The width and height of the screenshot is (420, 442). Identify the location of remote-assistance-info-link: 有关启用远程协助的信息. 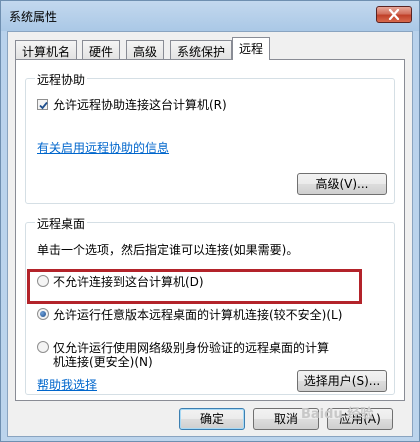
(103, 147).